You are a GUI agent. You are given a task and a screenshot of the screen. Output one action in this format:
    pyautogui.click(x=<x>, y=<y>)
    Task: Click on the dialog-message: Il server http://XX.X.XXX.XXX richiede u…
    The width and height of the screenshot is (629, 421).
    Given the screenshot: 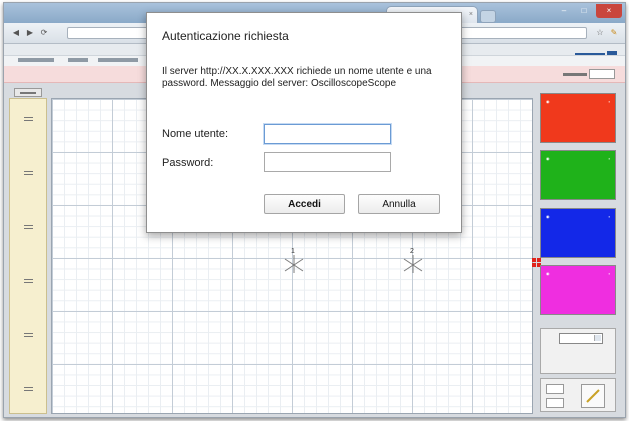 What is the action you would take?
    pyautogui.click(x=297, y=77)
    